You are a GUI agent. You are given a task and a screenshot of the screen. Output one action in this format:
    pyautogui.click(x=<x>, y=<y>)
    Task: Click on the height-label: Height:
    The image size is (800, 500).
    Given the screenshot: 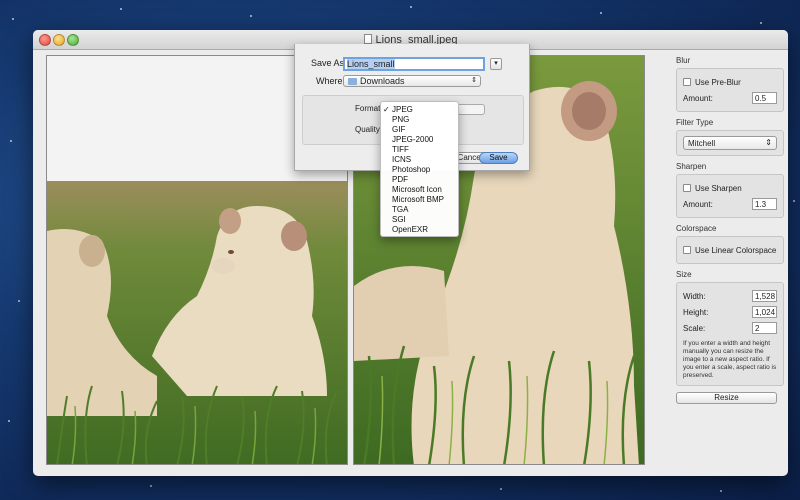 What is the action you would take?
    pyautogui.click(x=696, y=312)
    